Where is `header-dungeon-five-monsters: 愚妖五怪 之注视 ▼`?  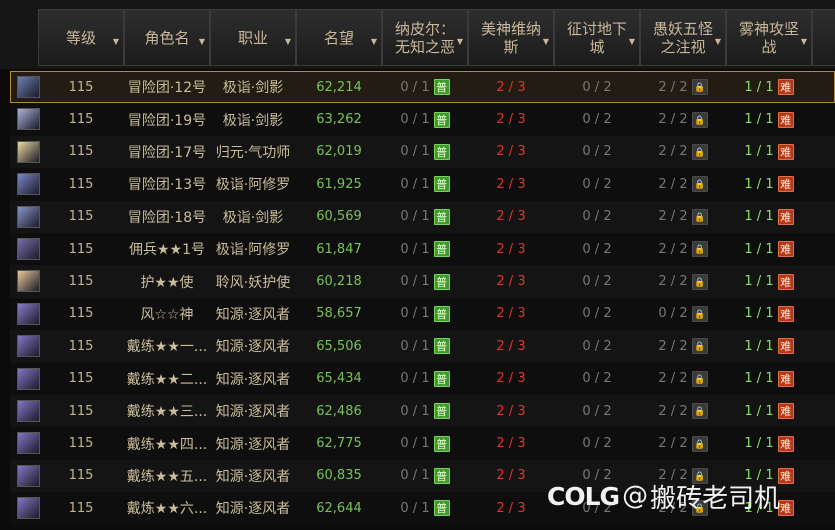 header-dungeon-five-monsters: 愚妖五怪 之注视 ▼ is located at coordinates (683, 37).